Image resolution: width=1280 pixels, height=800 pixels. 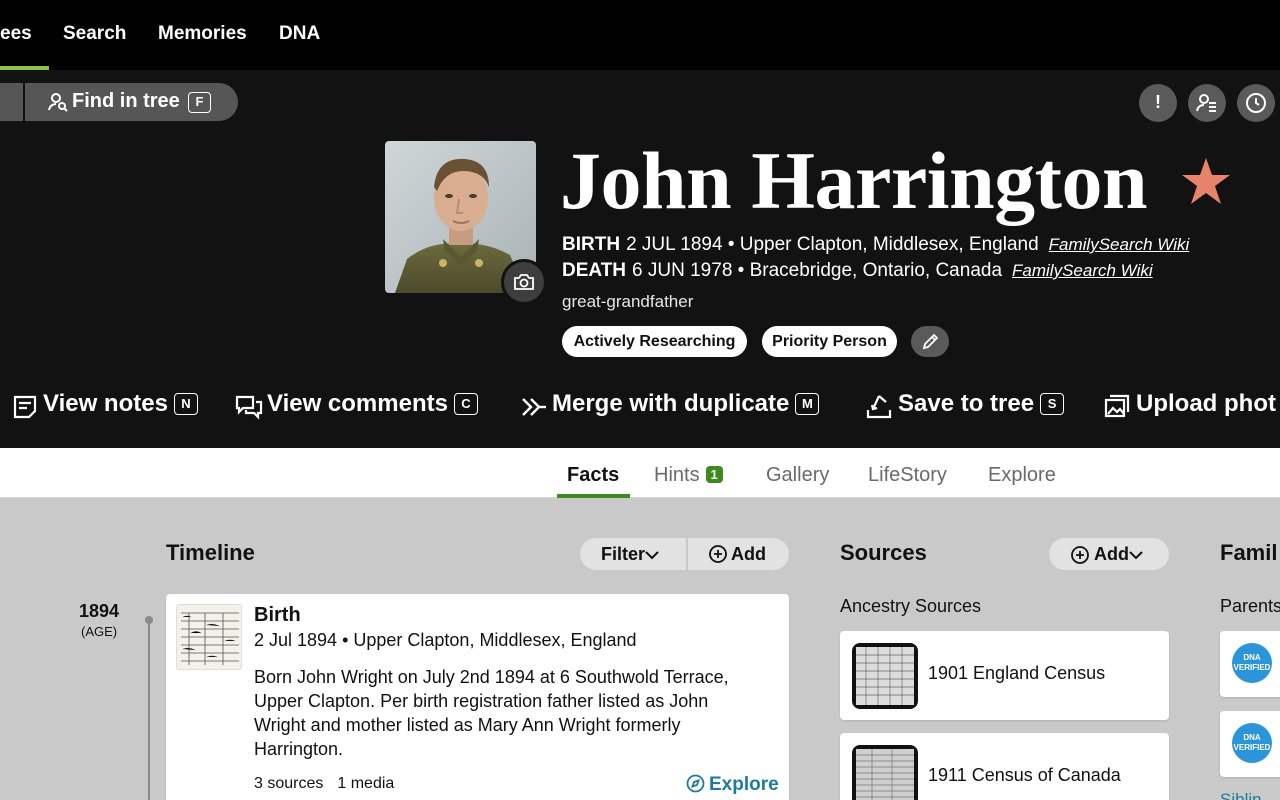 I want to click on nav-memories: Memories, so click(x=202, y=34).